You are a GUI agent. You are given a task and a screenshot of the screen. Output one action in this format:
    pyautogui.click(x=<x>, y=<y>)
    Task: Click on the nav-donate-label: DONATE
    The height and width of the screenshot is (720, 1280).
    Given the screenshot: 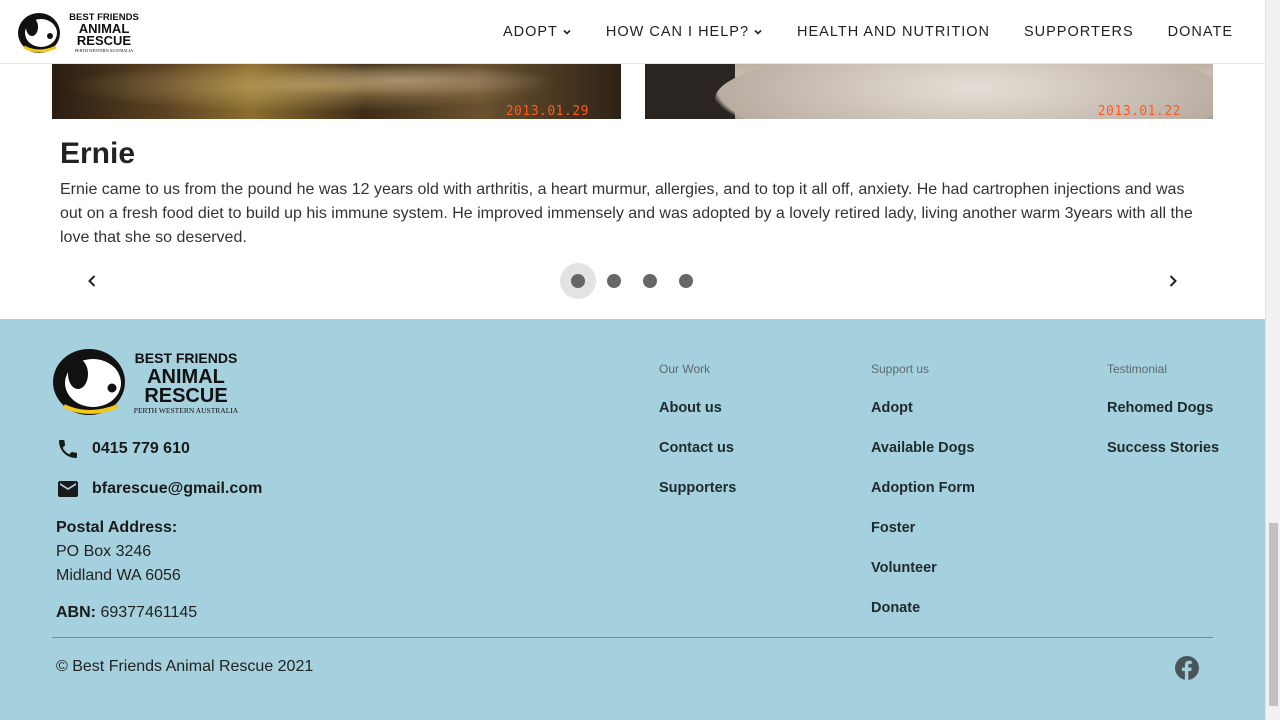 What is the action you would take?
    pyautogui.click(x=1200, y=32)
    